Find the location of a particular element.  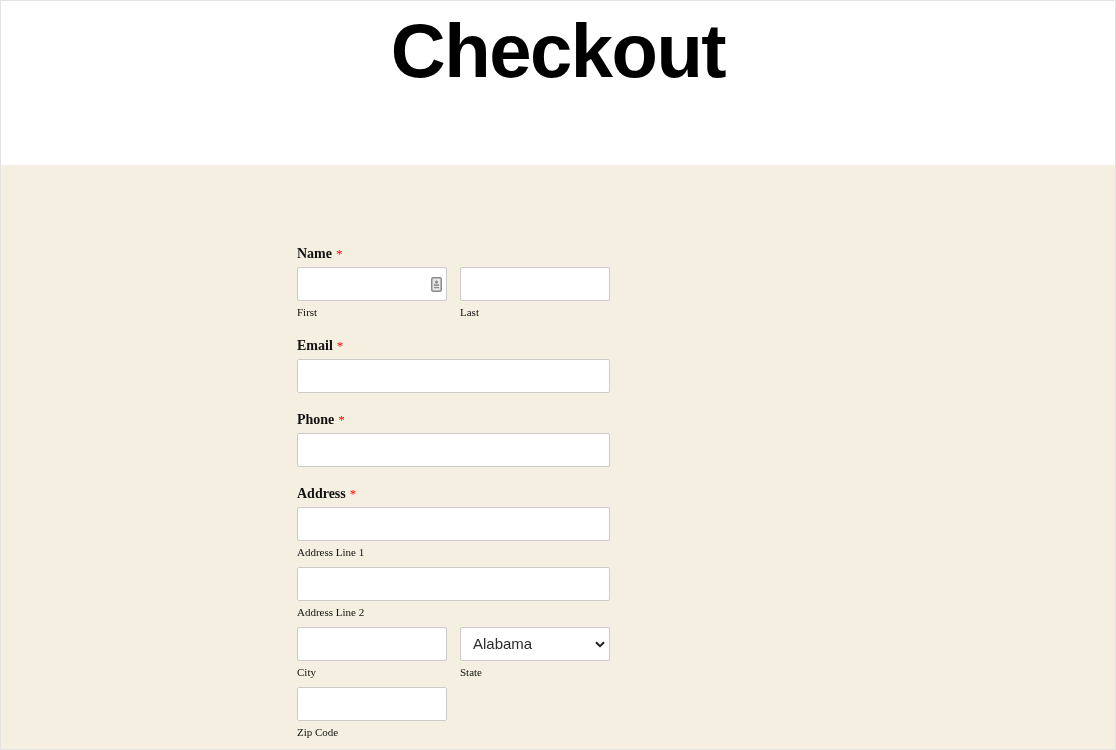

field-sublabel: Last is located at coordinates (469, 312).